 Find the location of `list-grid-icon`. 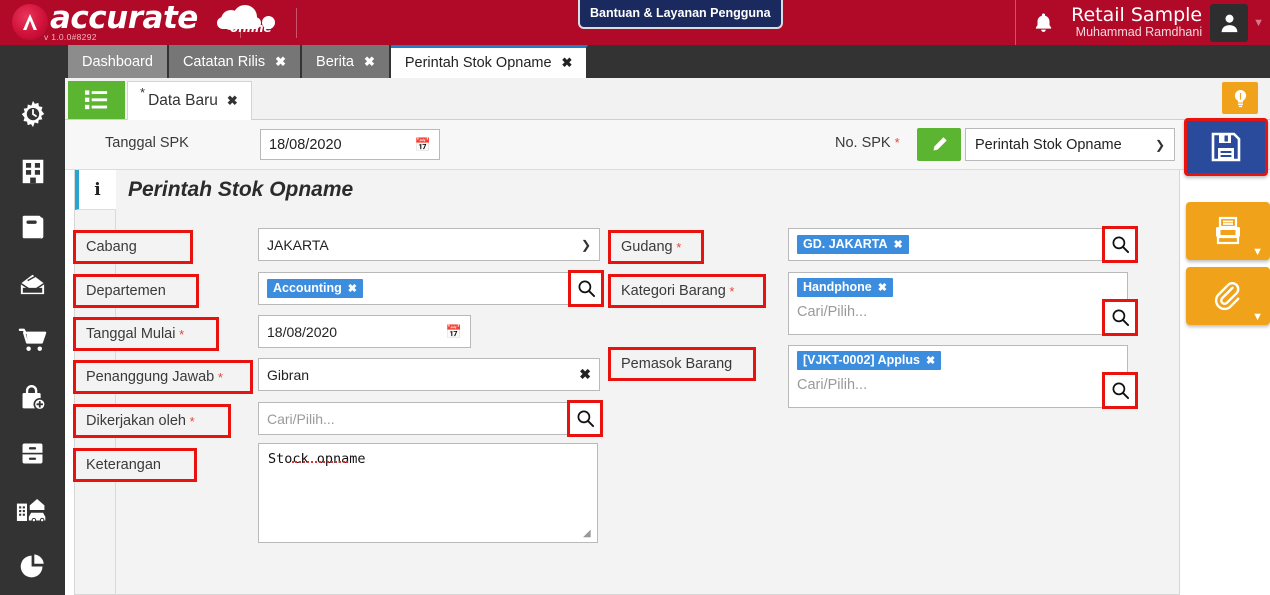

list-grid-icon is located at coordinates (96, 100).